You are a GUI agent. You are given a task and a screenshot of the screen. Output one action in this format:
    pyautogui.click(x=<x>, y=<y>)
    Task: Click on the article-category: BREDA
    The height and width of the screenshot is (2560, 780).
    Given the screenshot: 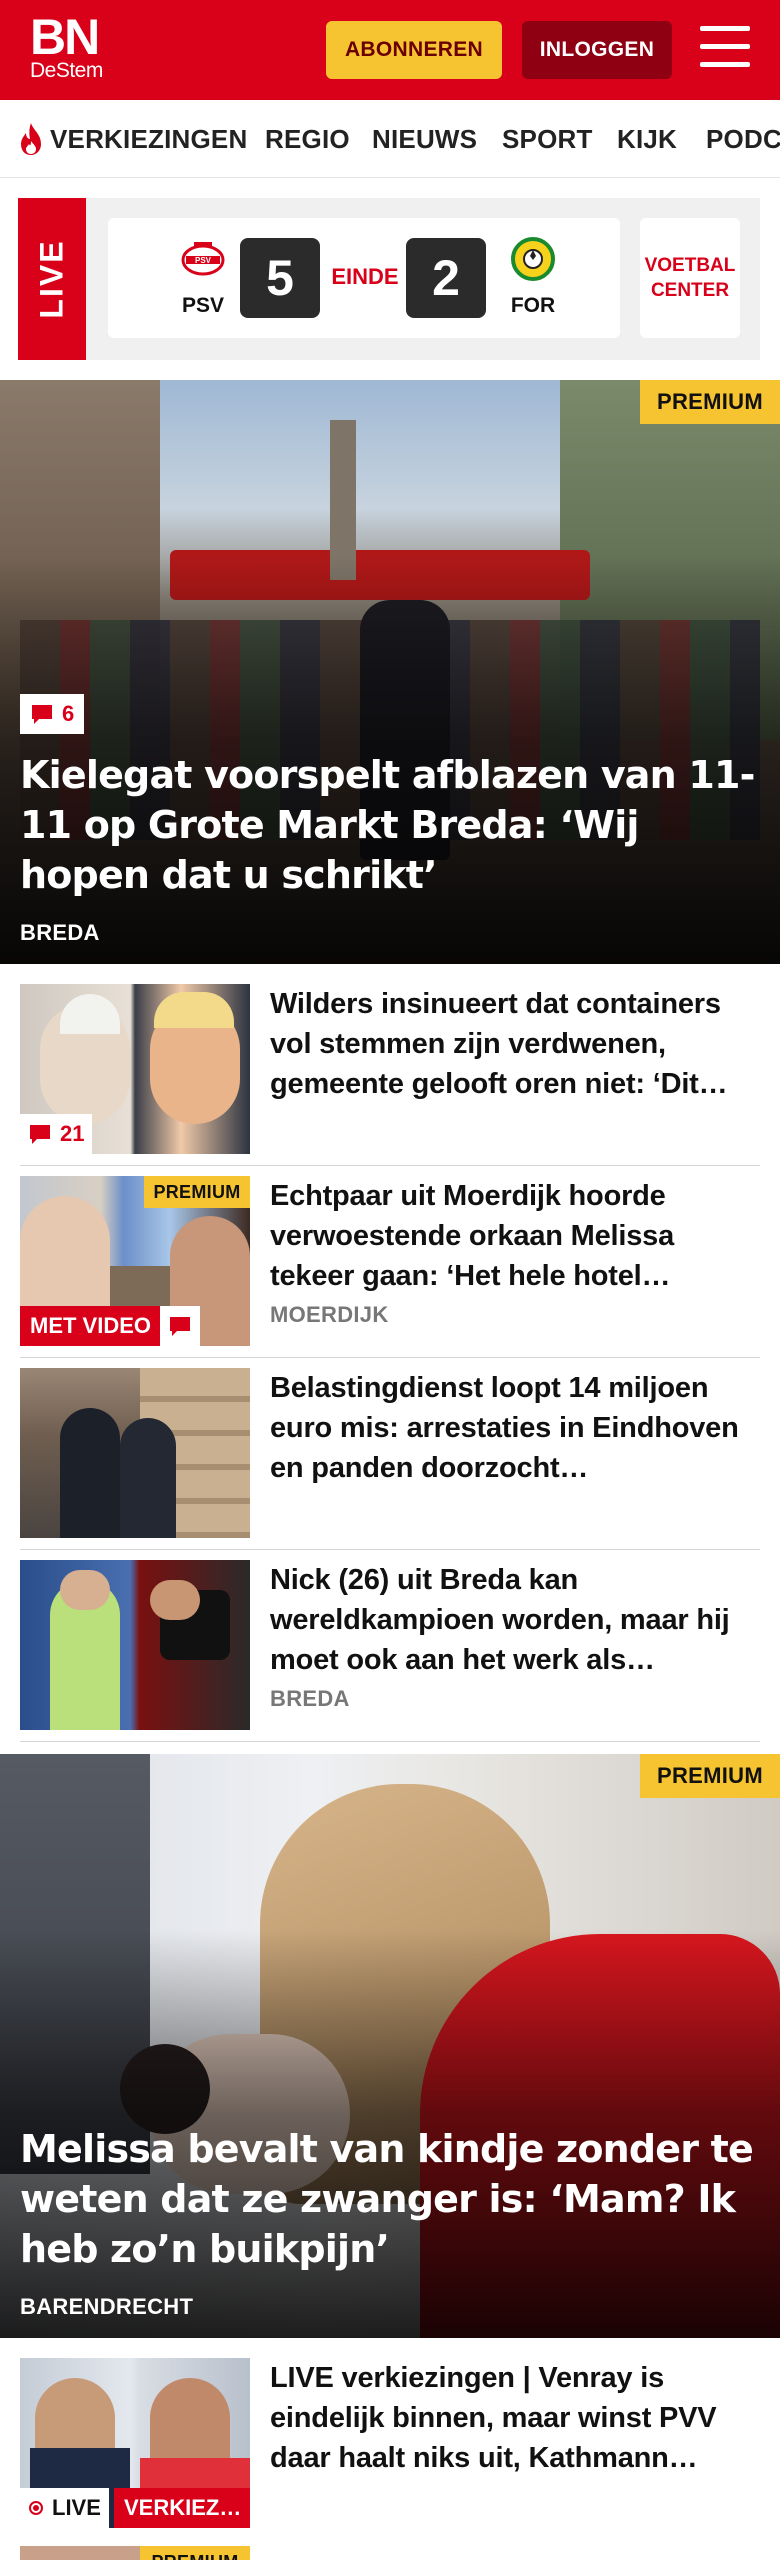 What is the action you would take?
    pyautogui.click(x=310, y=1698)
    